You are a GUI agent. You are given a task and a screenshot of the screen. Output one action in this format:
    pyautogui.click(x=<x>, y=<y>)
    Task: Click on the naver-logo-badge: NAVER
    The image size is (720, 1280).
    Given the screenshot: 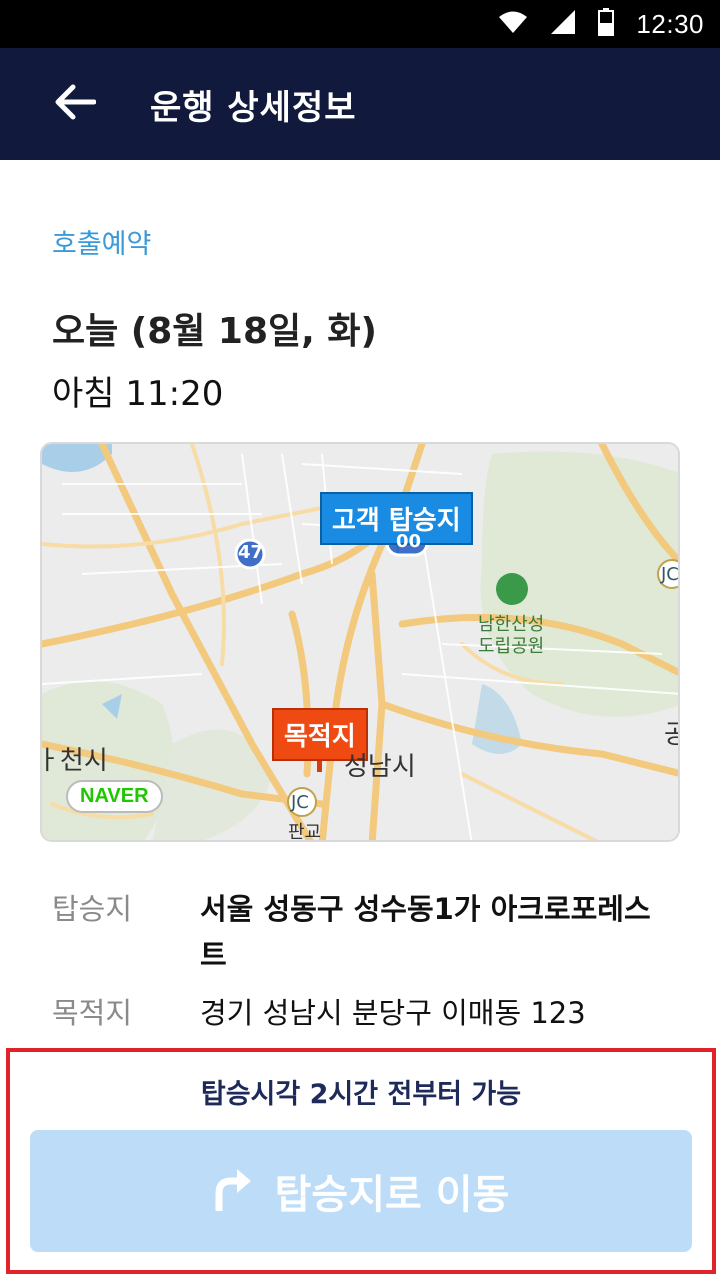 What is the action you would take?
    pyautogui.click(x=114, y=796)
    